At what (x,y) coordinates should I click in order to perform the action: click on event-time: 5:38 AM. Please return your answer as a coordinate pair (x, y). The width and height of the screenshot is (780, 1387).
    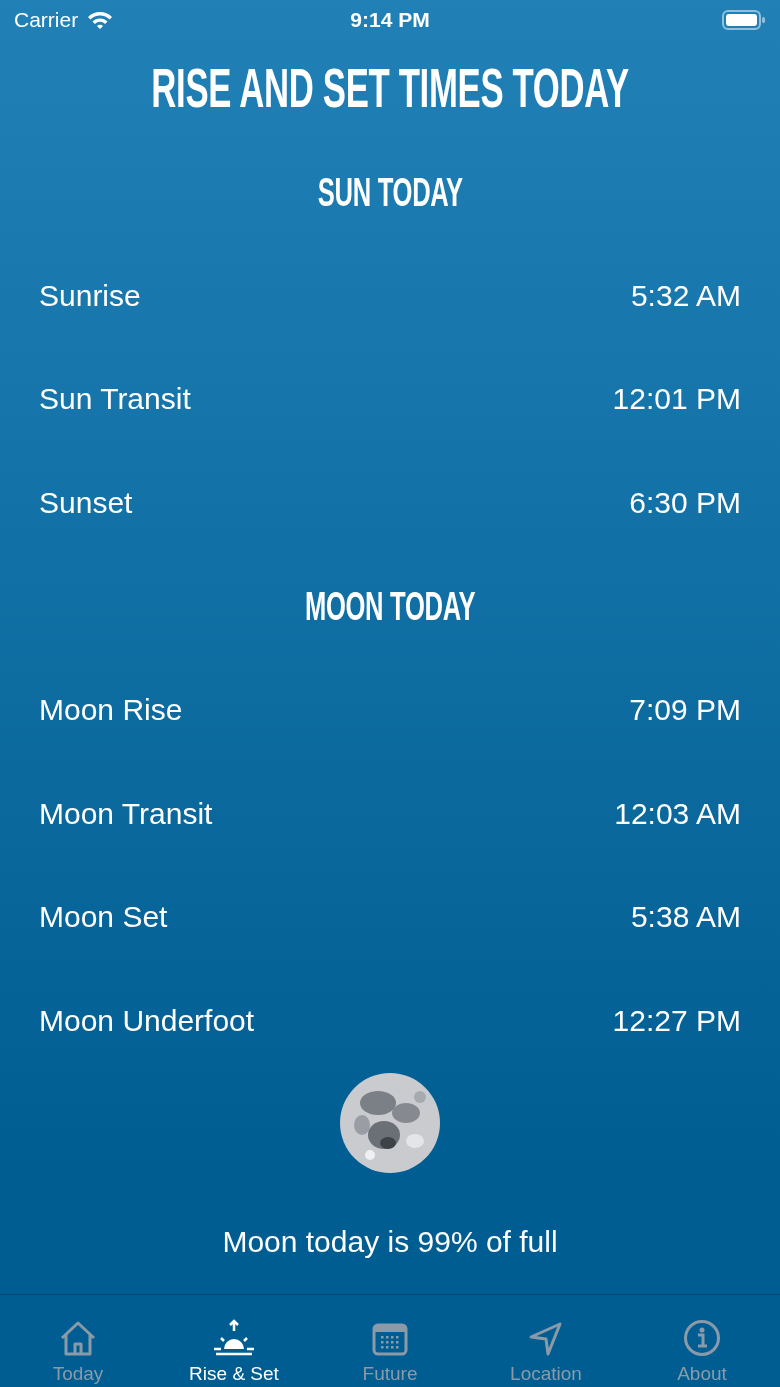
    Looking at the image, I should click on (685, 917).